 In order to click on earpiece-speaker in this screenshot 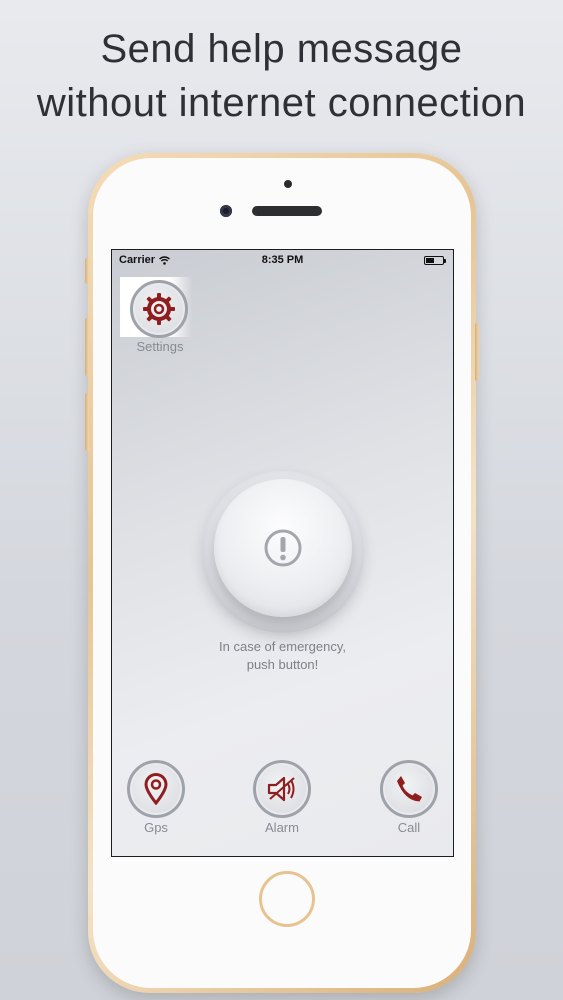, I will do `click(287, 211)`.